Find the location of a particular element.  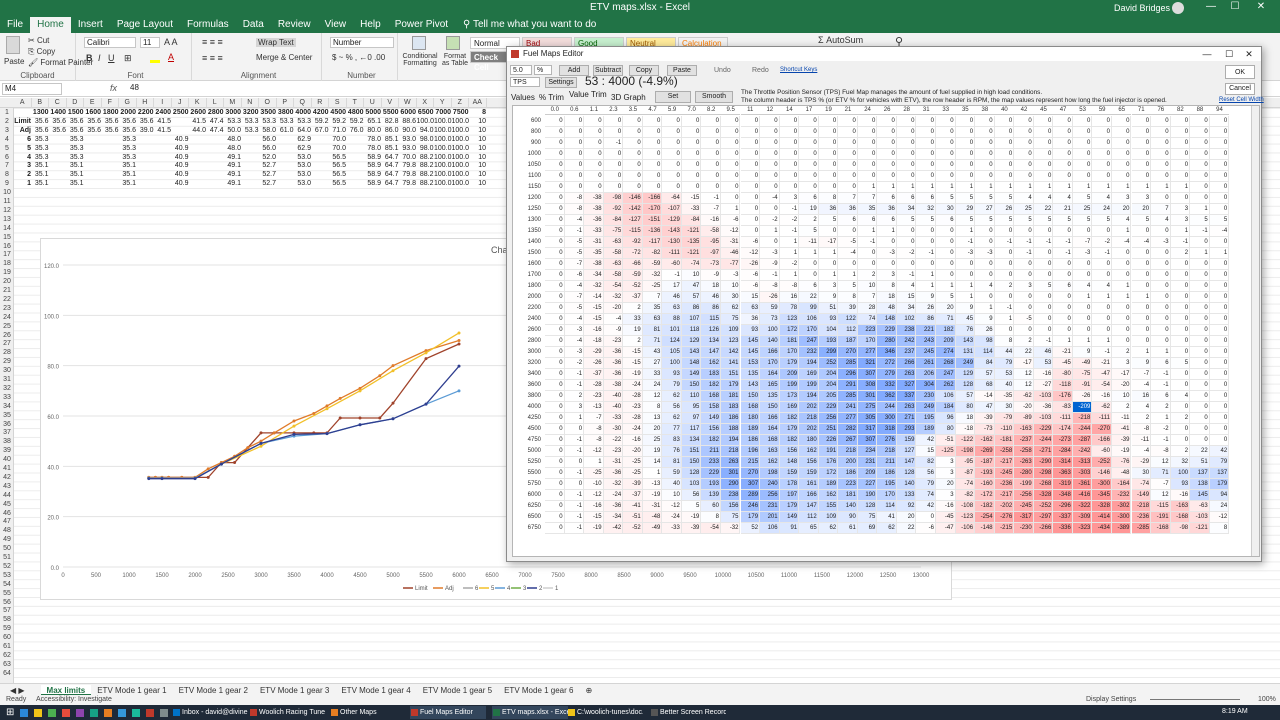

cell-header: 1600 is located at coordinates (92, 112).